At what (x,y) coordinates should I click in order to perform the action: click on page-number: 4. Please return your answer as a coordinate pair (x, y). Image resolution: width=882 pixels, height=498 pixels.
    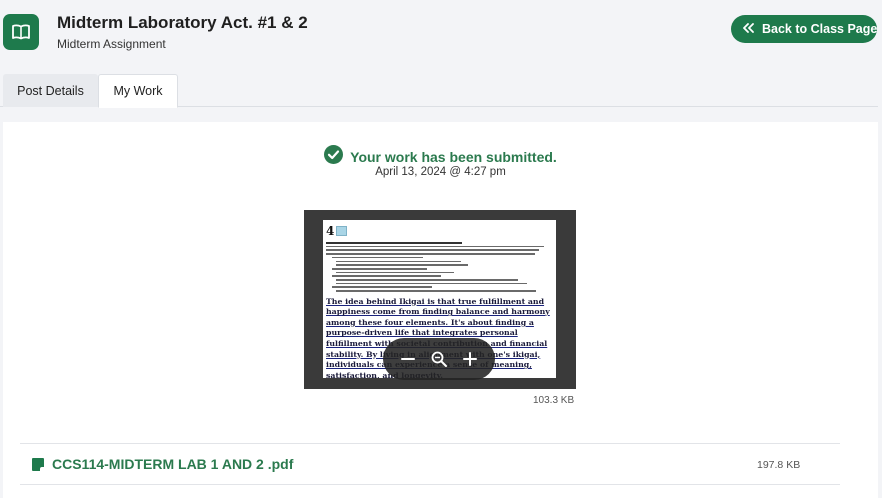
    Looking at the image, I should click on (330, 231).